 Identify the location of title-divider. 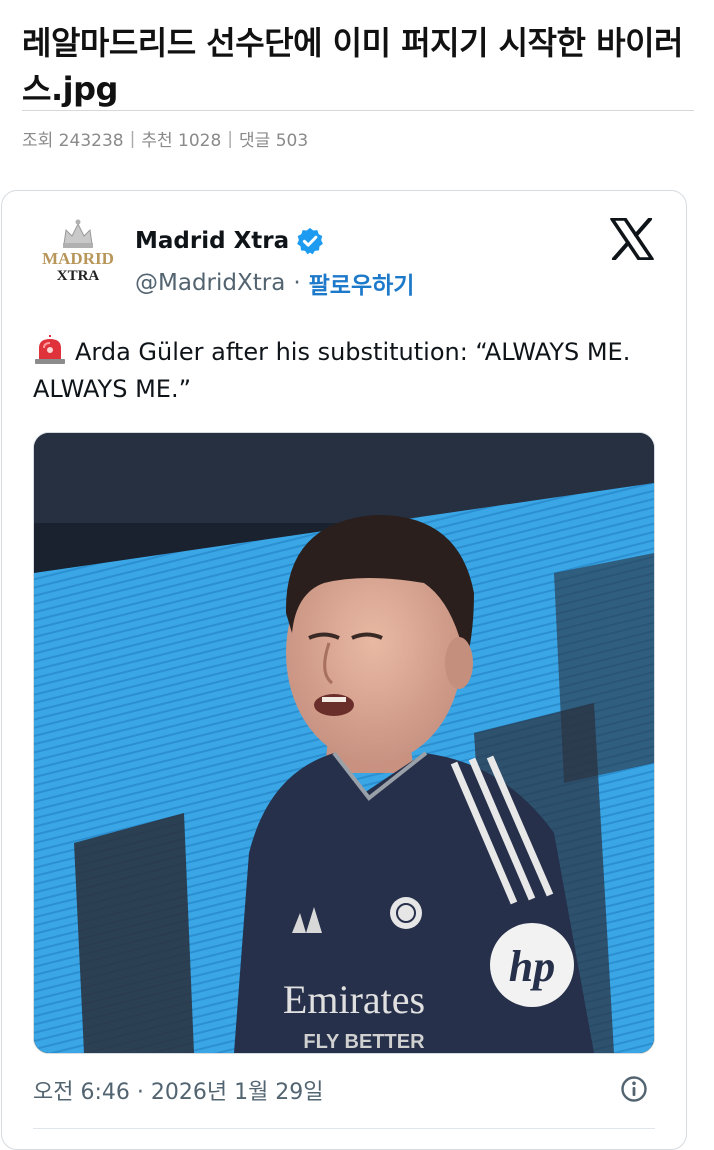
(358, 110).